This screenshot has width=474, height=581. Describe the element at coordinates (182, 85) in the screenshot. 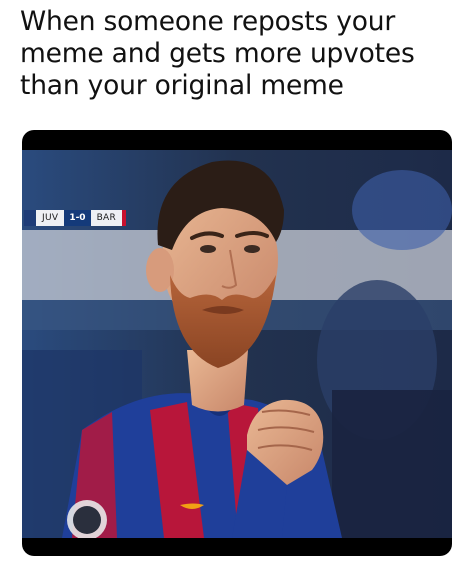

I see `caption-line-3: than your original meme` at that location.